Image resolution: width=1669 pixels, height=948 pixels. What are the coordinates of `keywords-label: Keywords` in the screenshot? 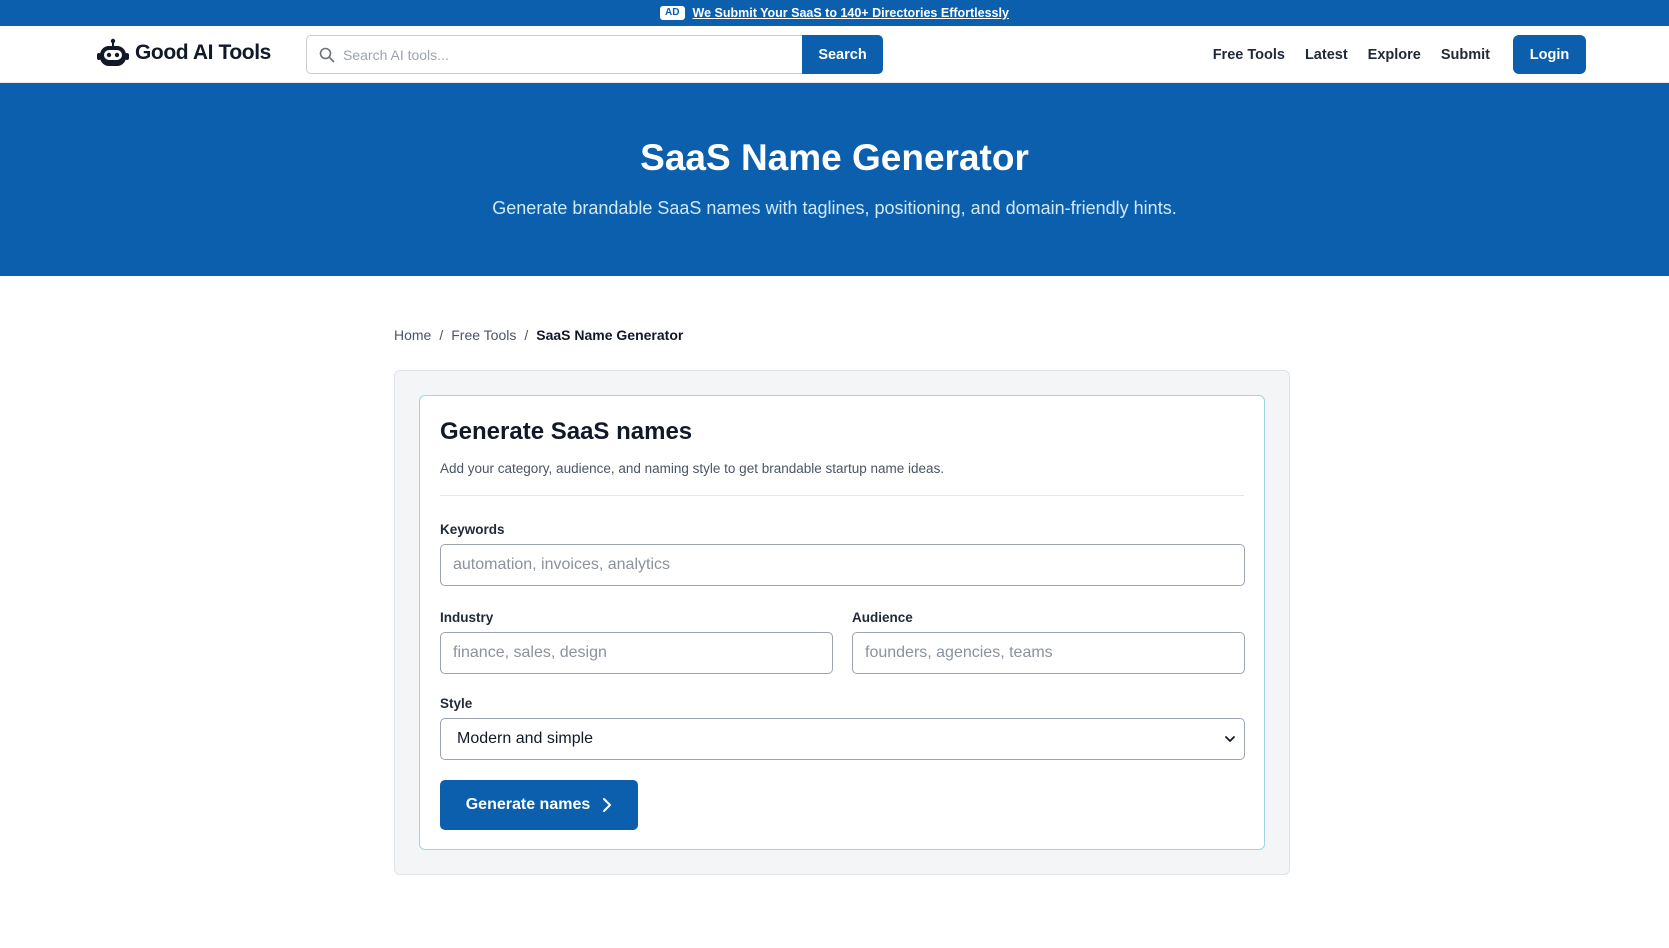 It's located at (472, 529).